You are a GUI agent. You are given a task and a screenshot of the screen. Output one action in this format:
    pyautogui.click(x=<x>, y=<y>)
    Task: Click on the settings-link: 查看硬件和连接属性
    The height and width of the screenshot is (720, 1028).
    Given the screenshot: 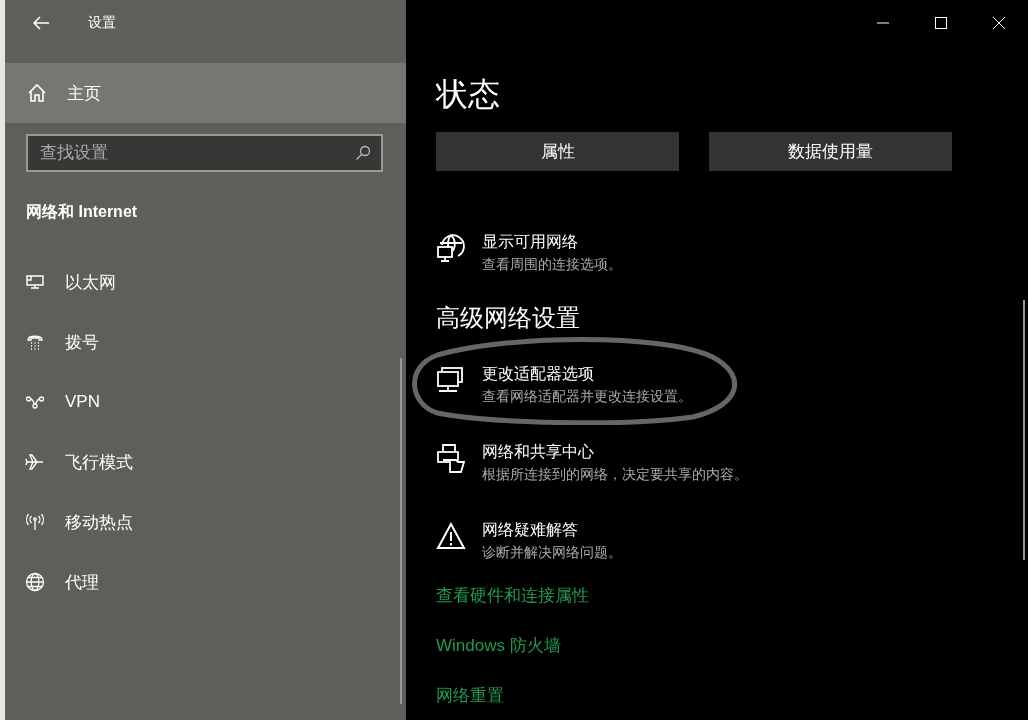 What is the action you would take?
    pyautogui.click(x=732, y=595)
    